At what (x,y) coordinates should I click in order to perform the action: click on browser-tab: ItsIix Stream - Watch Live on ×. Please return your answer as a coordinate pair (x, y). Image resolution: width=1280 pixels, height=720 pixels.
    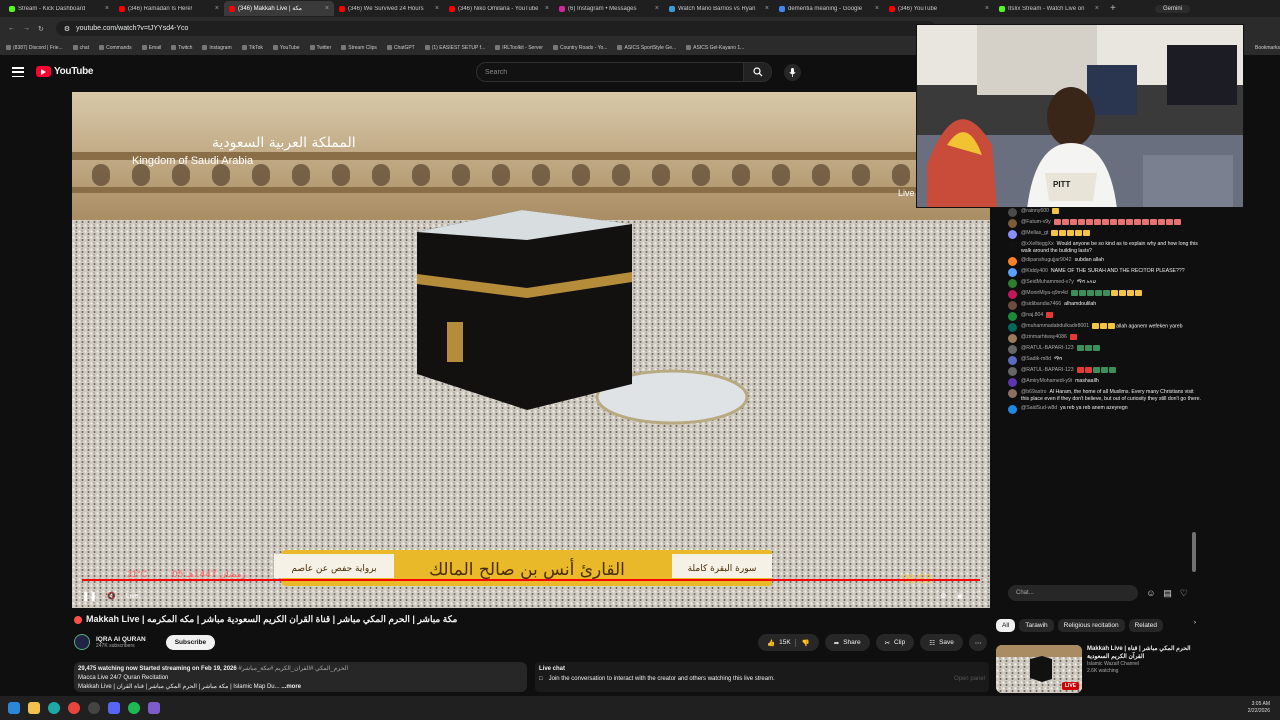
    Looking at the image, I should click on (1049, 8).